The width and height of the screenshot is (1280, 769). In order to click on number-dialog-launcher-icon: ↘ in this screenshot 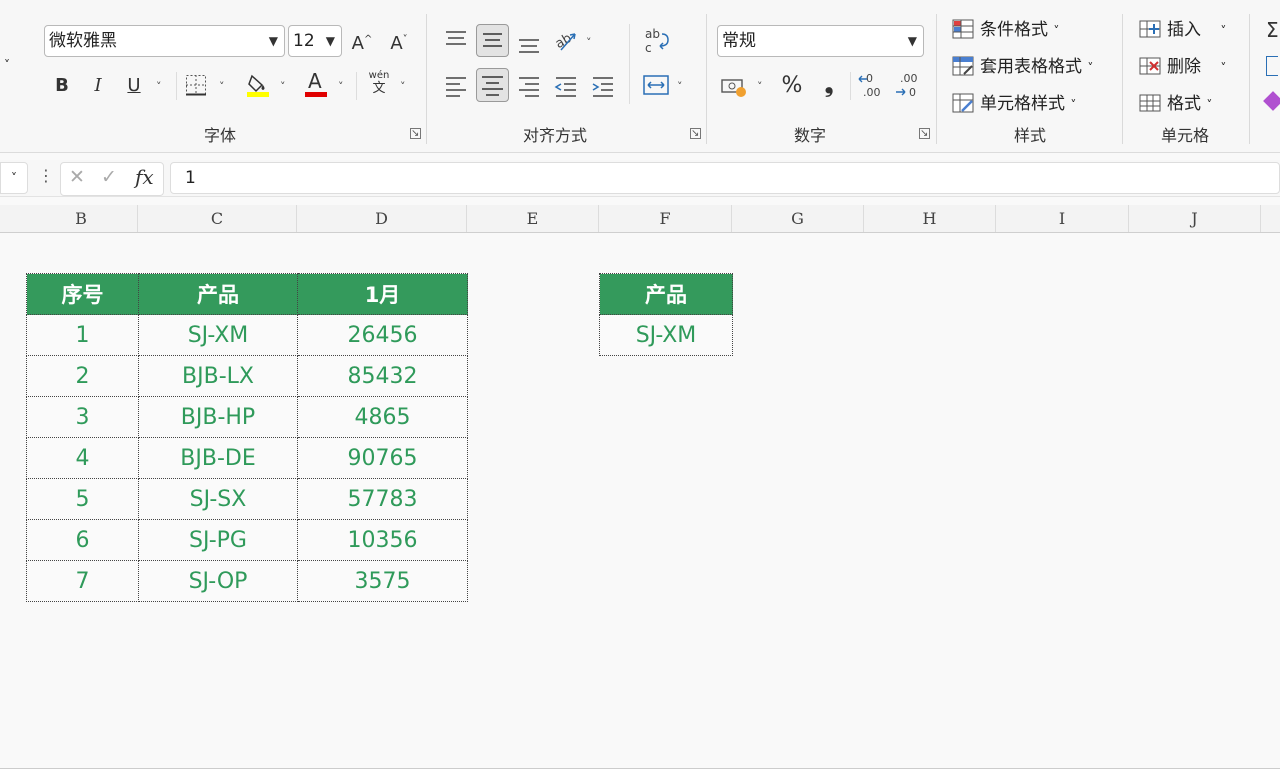, I will do `click(924, 133)`.